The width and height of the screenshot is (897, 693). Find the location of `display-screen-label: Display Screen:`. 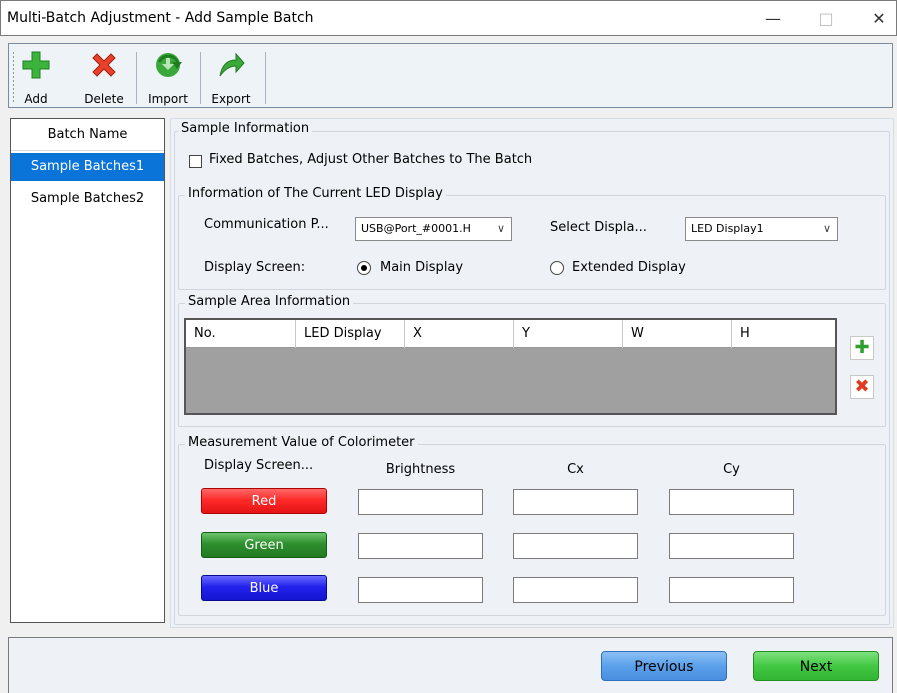

display-screen-label: Display Screen: is located at coordinates (255, 267).